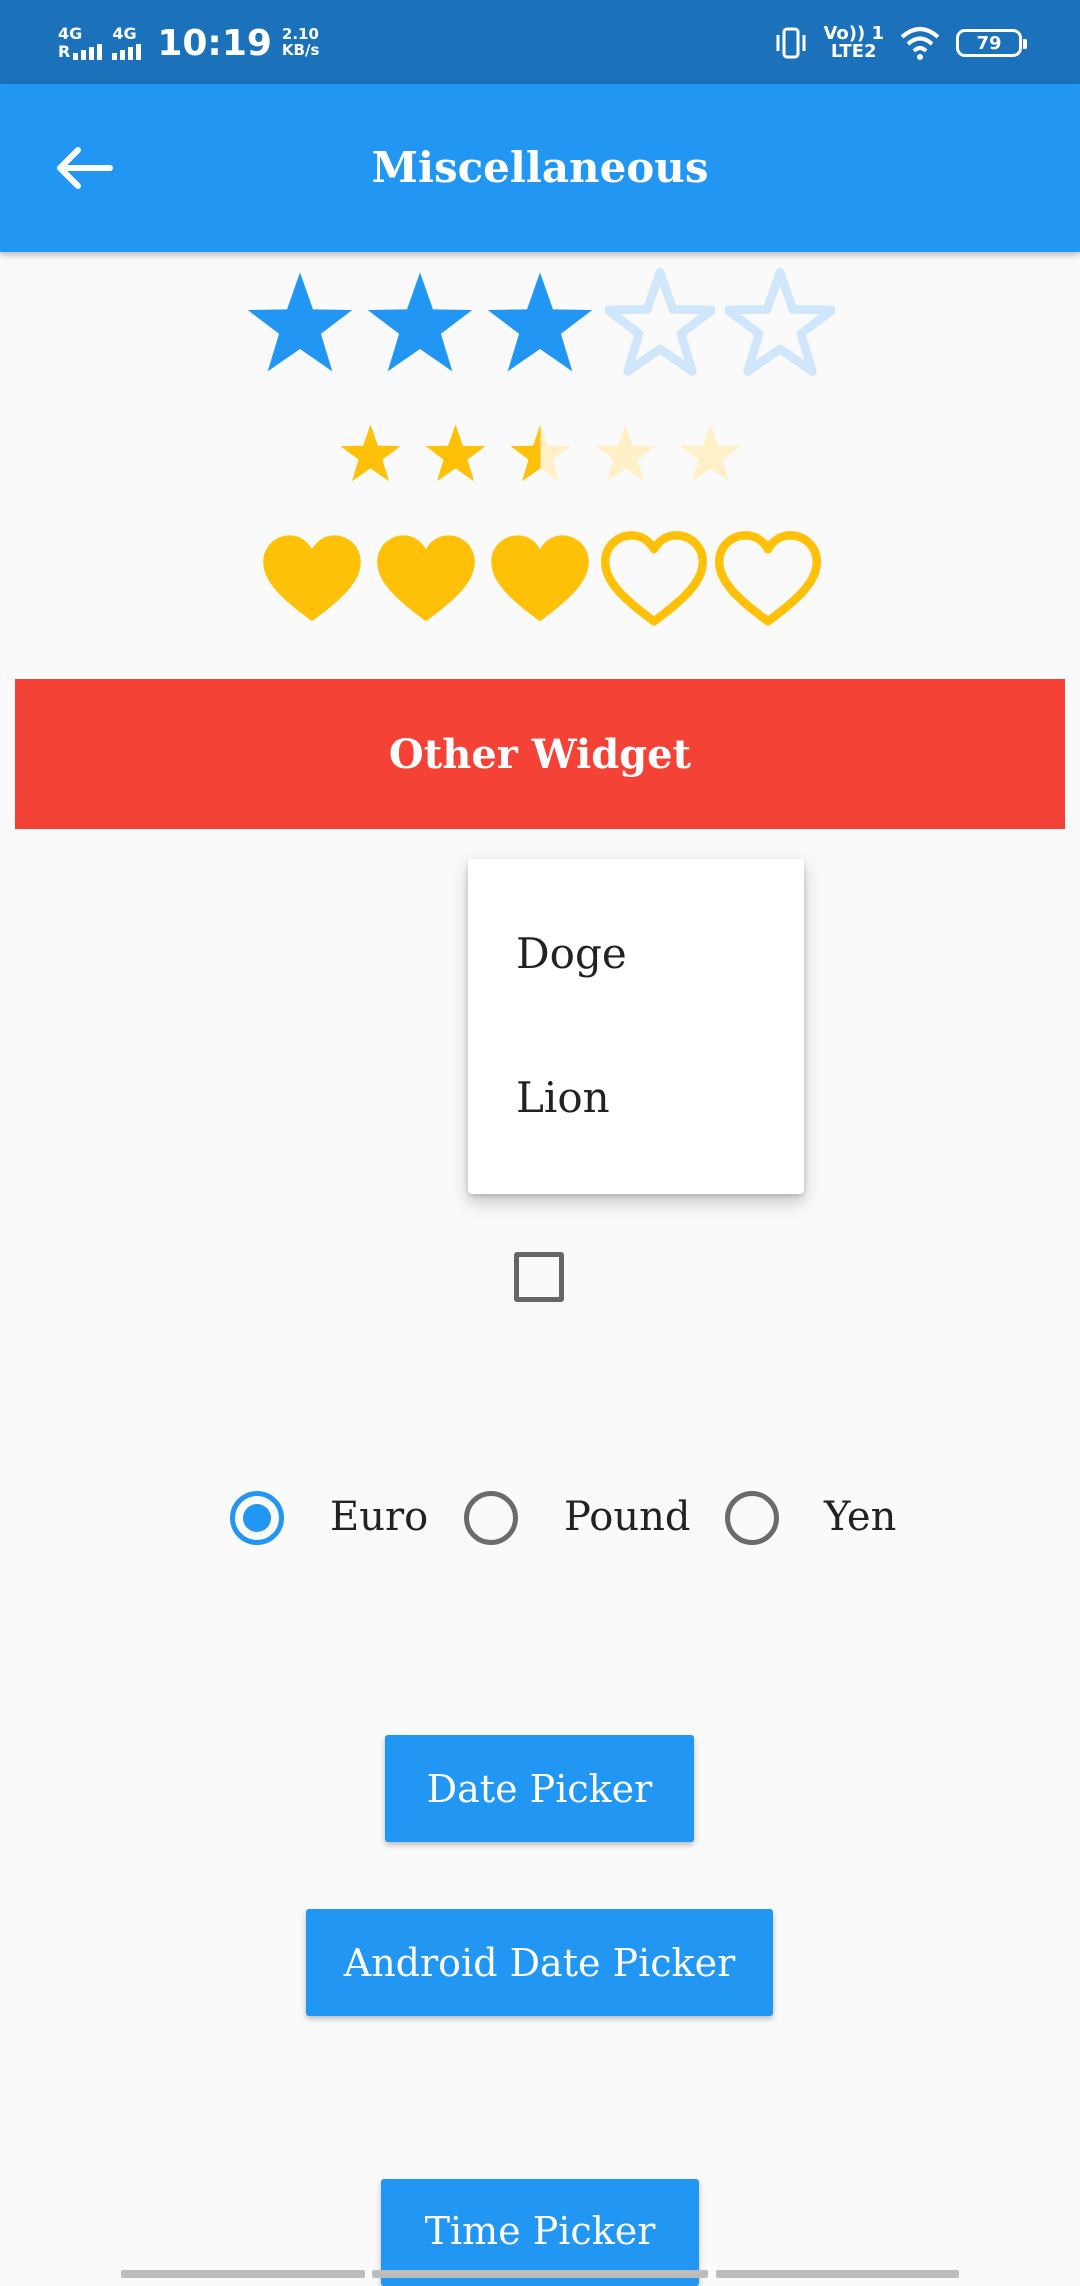 The width and height of the screenshot is (1080, 2286). I want to click on app-bar: Miscellaneous, so click(540, 168).